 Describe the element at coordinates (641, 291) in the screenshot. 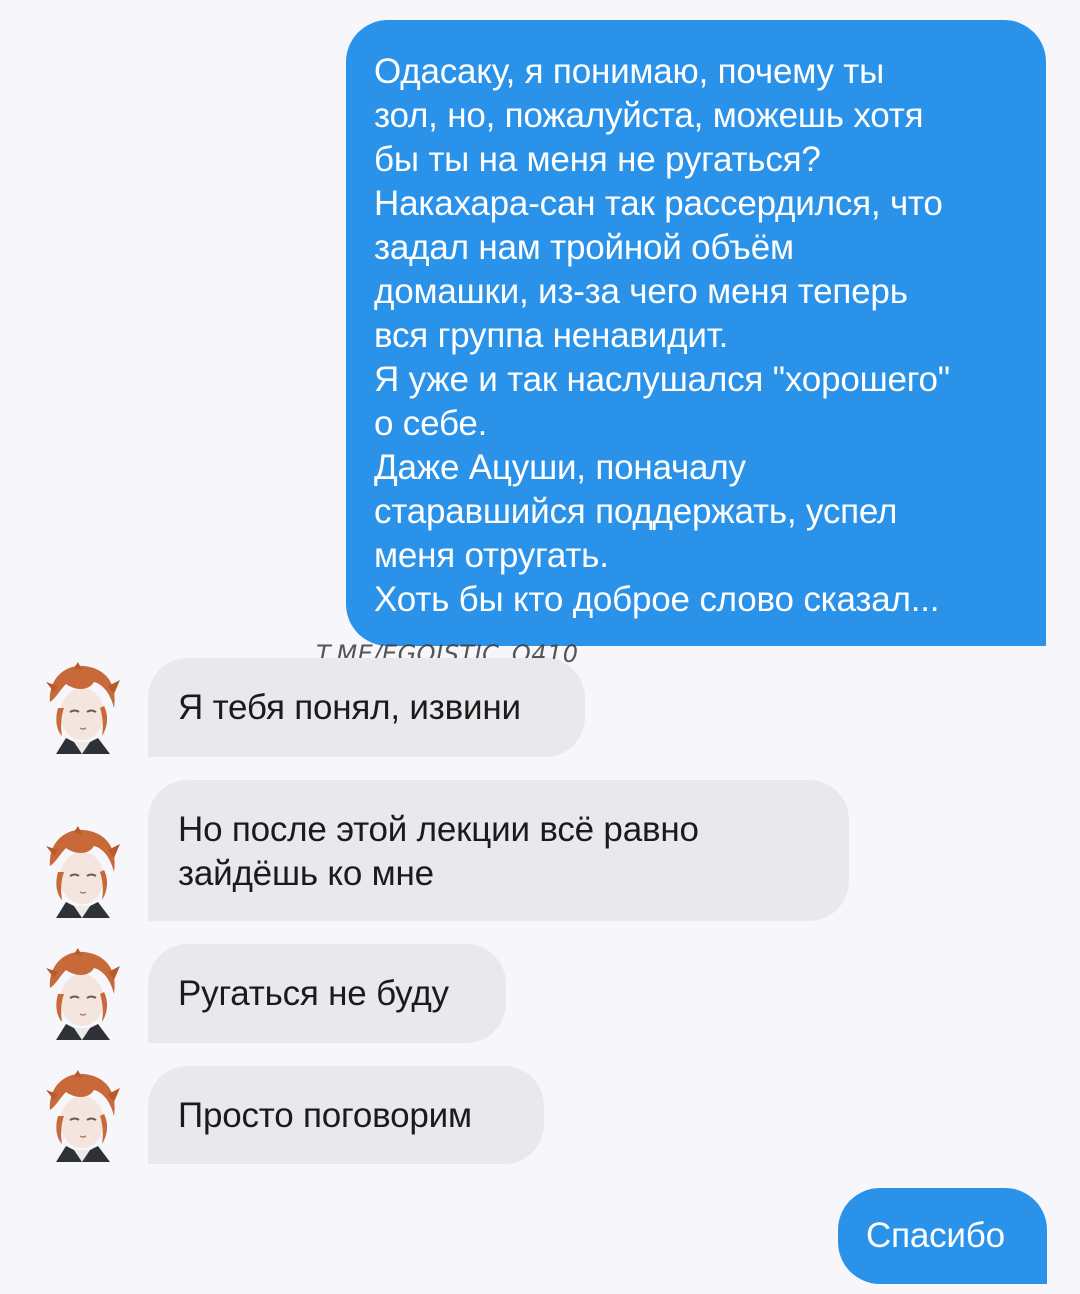

I see `message-line: домашки, из-за чего меня теперь` at that location.